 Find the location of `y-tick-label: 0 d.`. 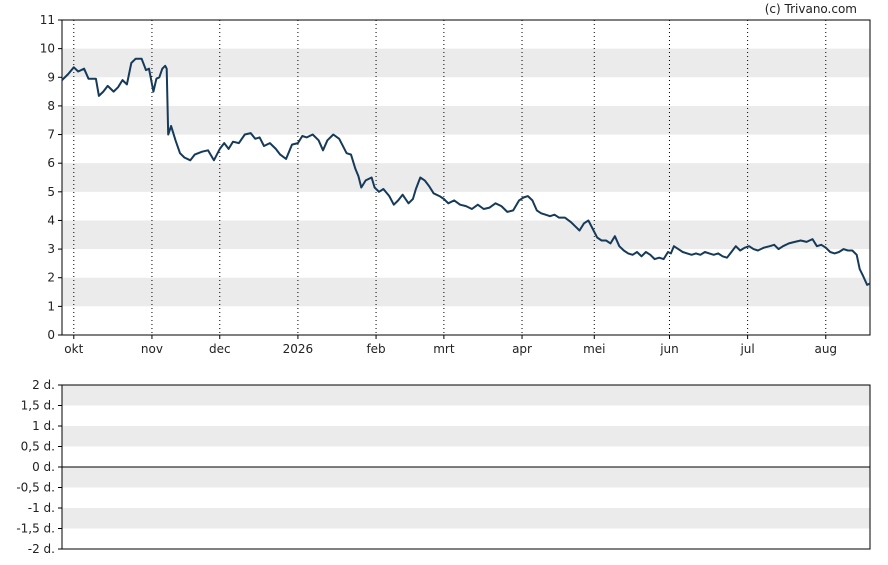

y-tick-label: 0 d. is located at coordinates (43, 467).